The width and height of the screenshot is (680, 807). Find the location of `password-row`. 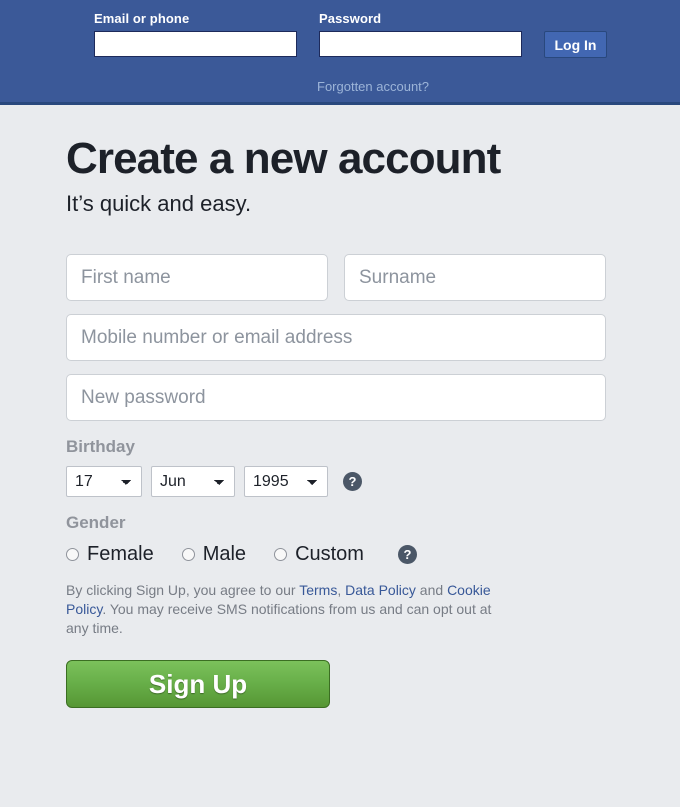

password-row is located at coordinates (373, 397).